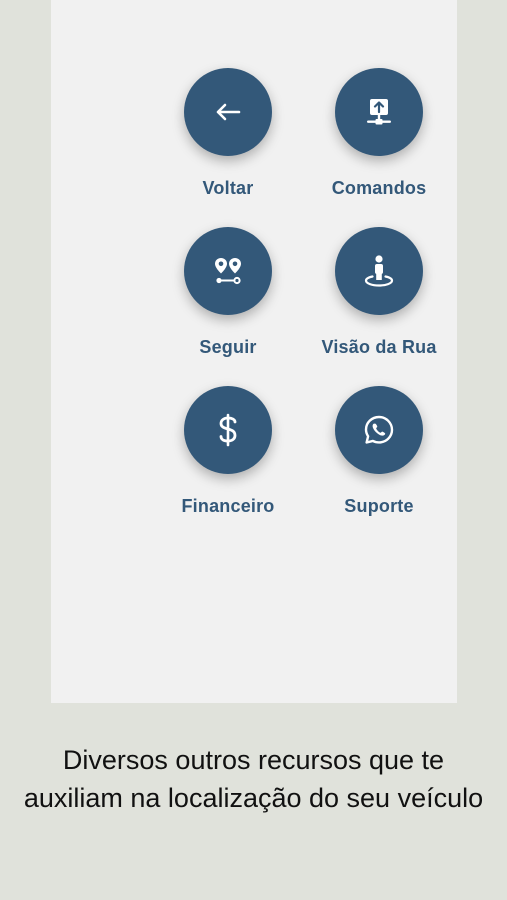 This screenshot has width=507, height=900. I want to click on back-label: Voltar, so click(228, 188).